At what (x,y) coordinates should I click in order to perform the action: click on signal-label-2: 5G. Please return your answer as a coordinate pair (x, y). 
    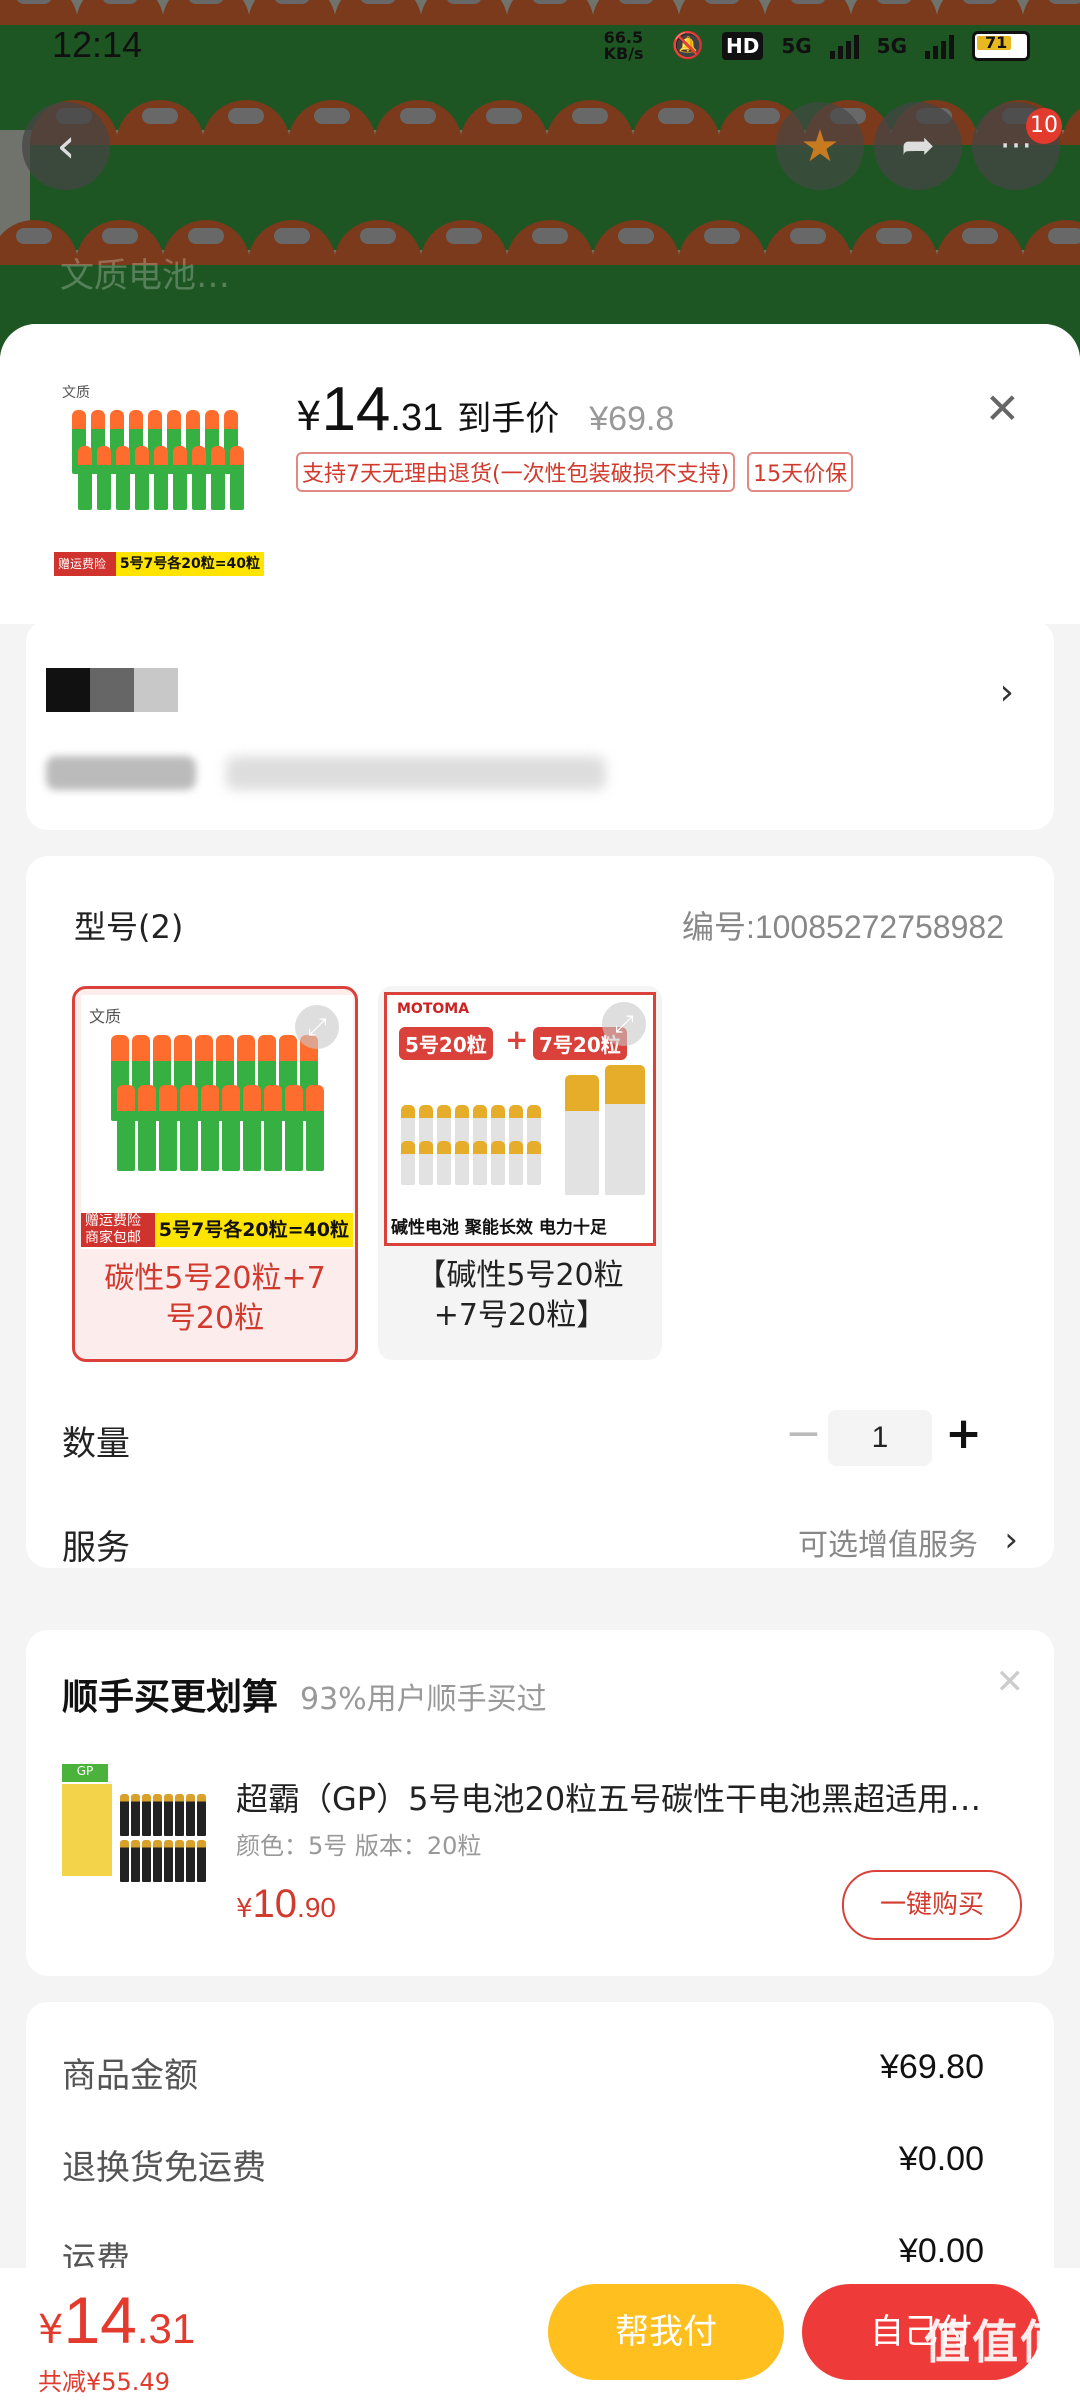
    Looking at the image, I should click on (891, 46).